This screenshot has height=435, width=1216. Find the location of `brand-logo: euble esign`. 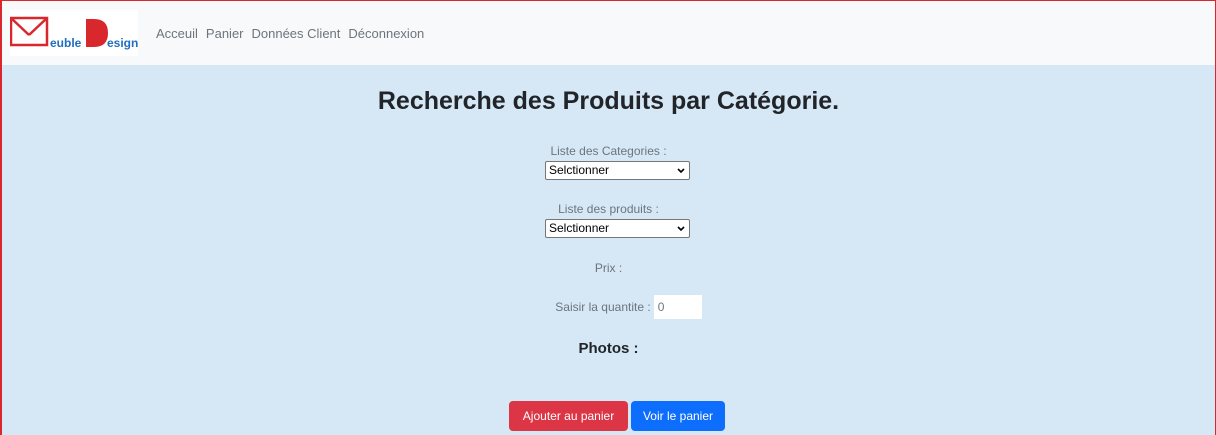

brand-logo: euble esign is located at coordinates (73, 33).